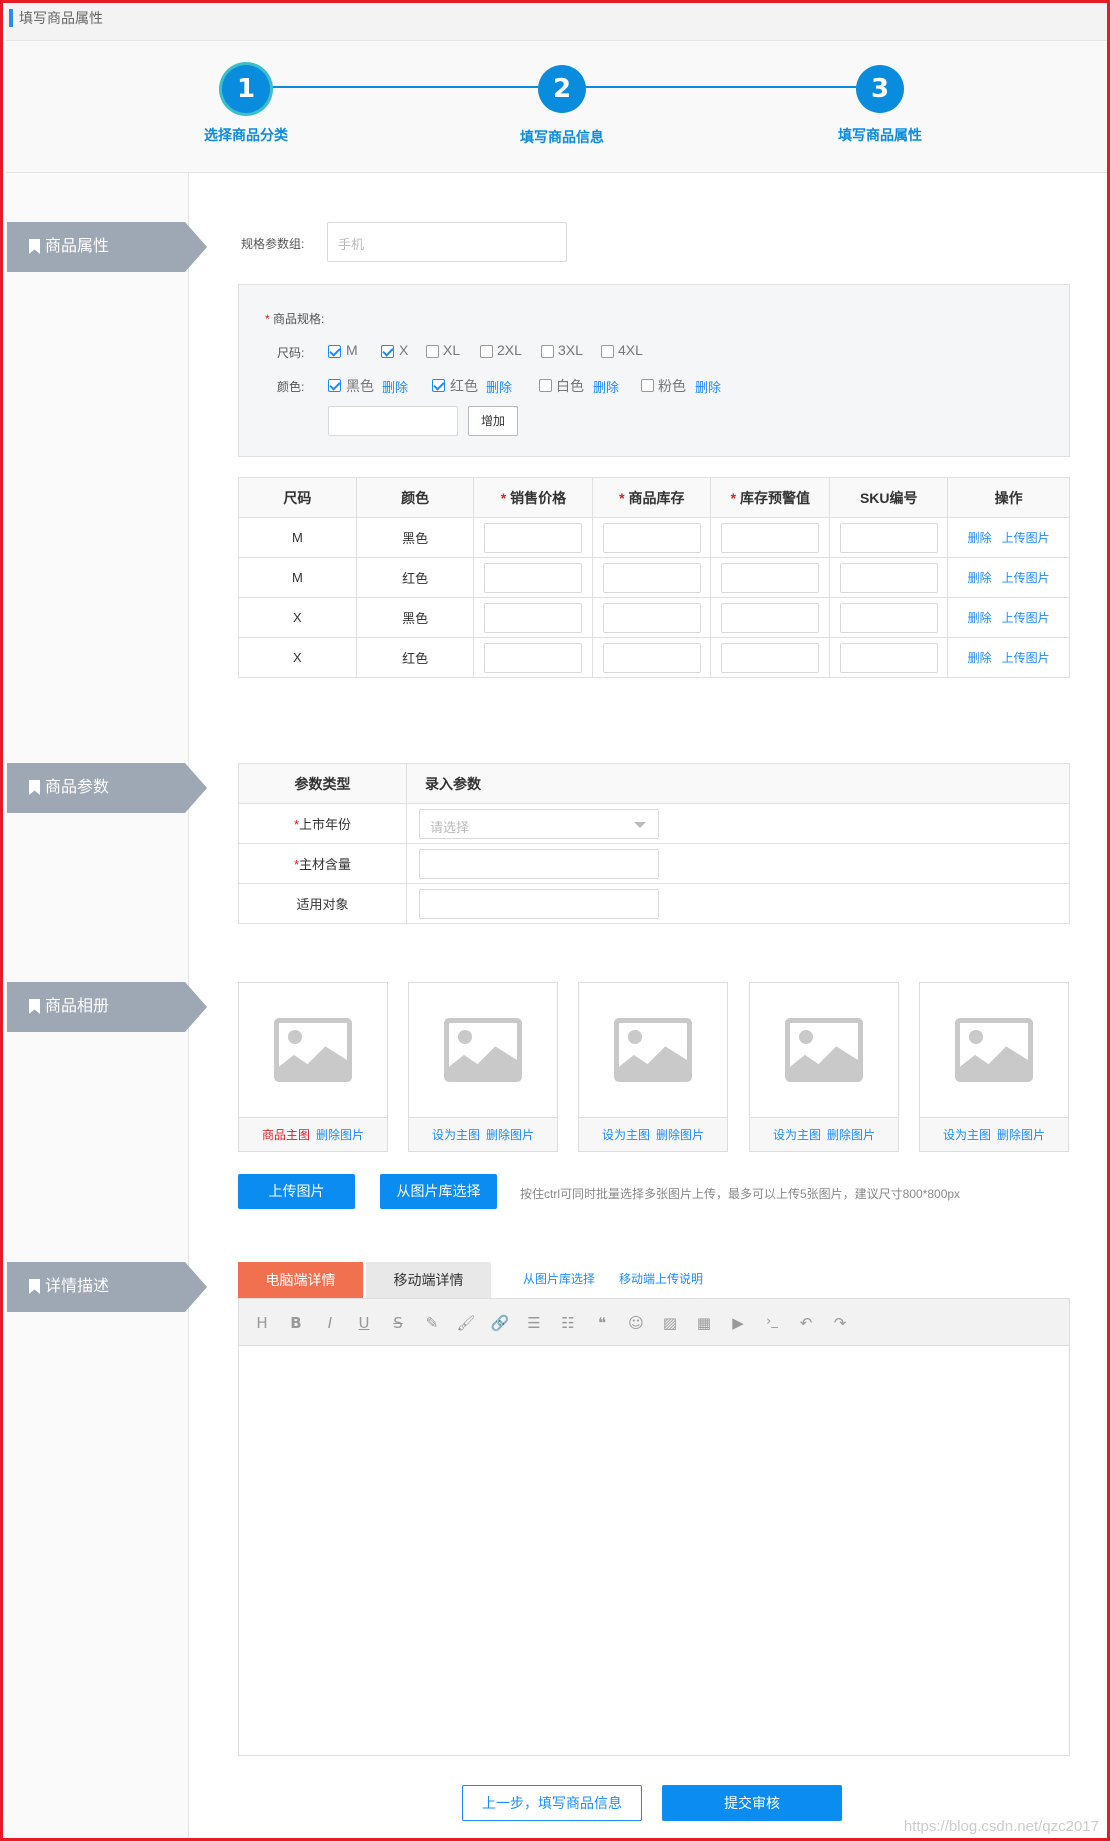  Describe the element at coordinates (708, 386) in the screenshot. I see `delete-color-pink: 删除` at that location.